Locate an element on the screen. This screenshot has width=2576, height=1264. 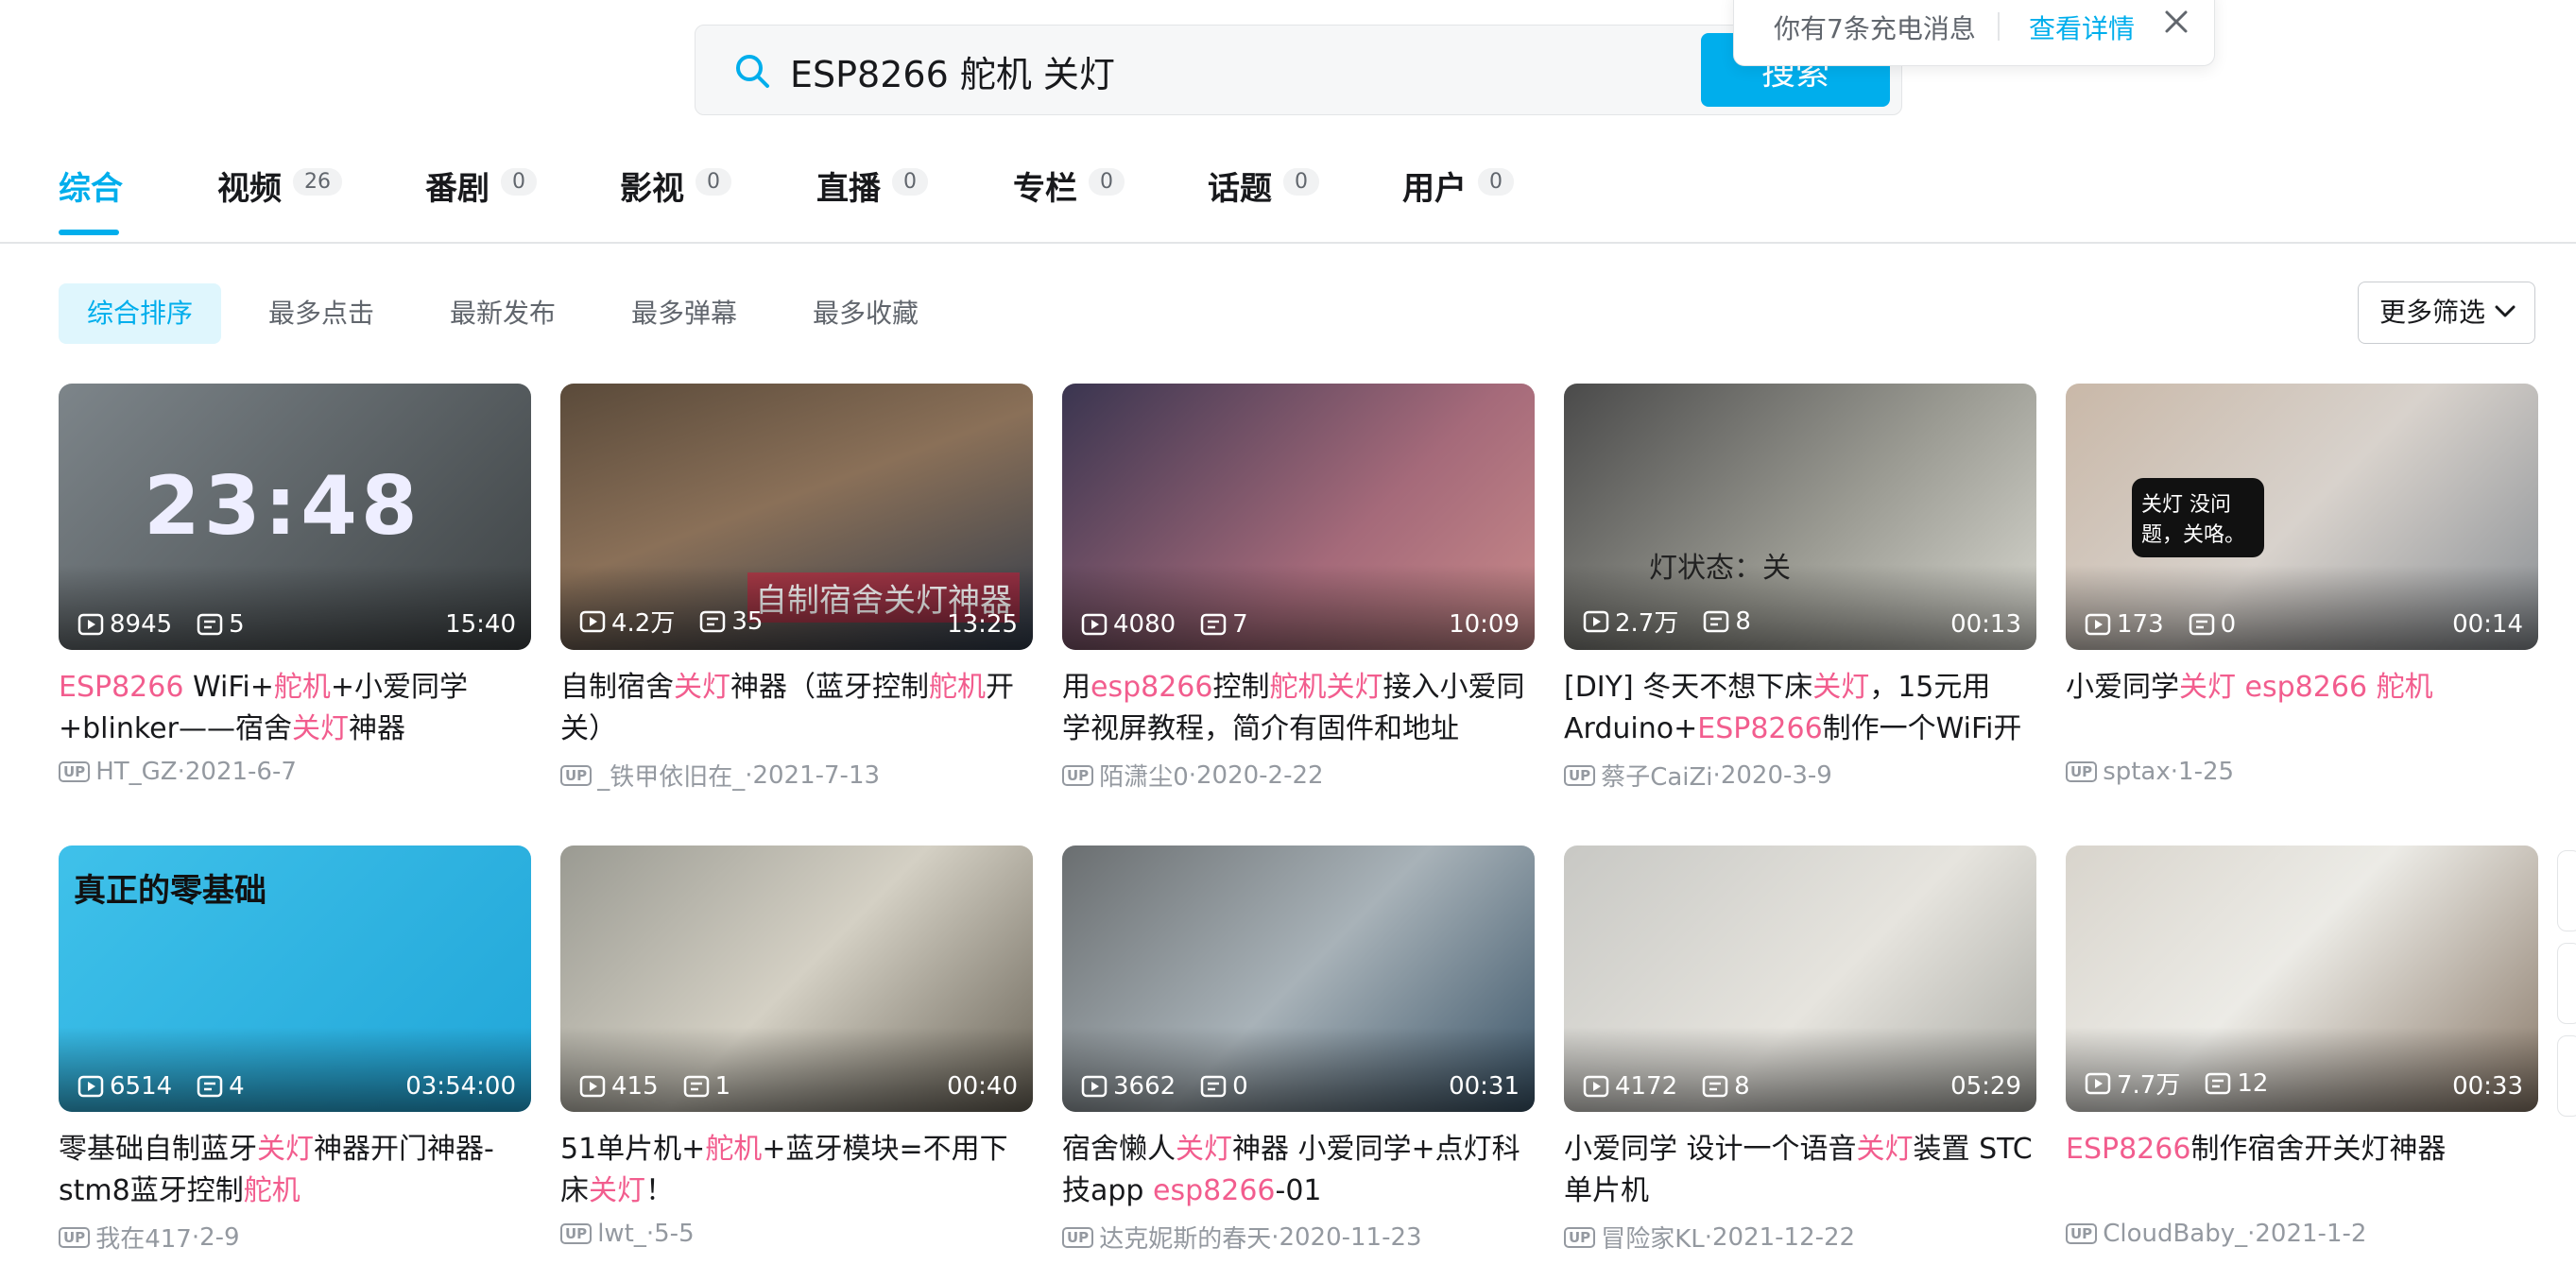
title-text: [DIY] 冬天不想下床 is located at coordinates (1688, 688).